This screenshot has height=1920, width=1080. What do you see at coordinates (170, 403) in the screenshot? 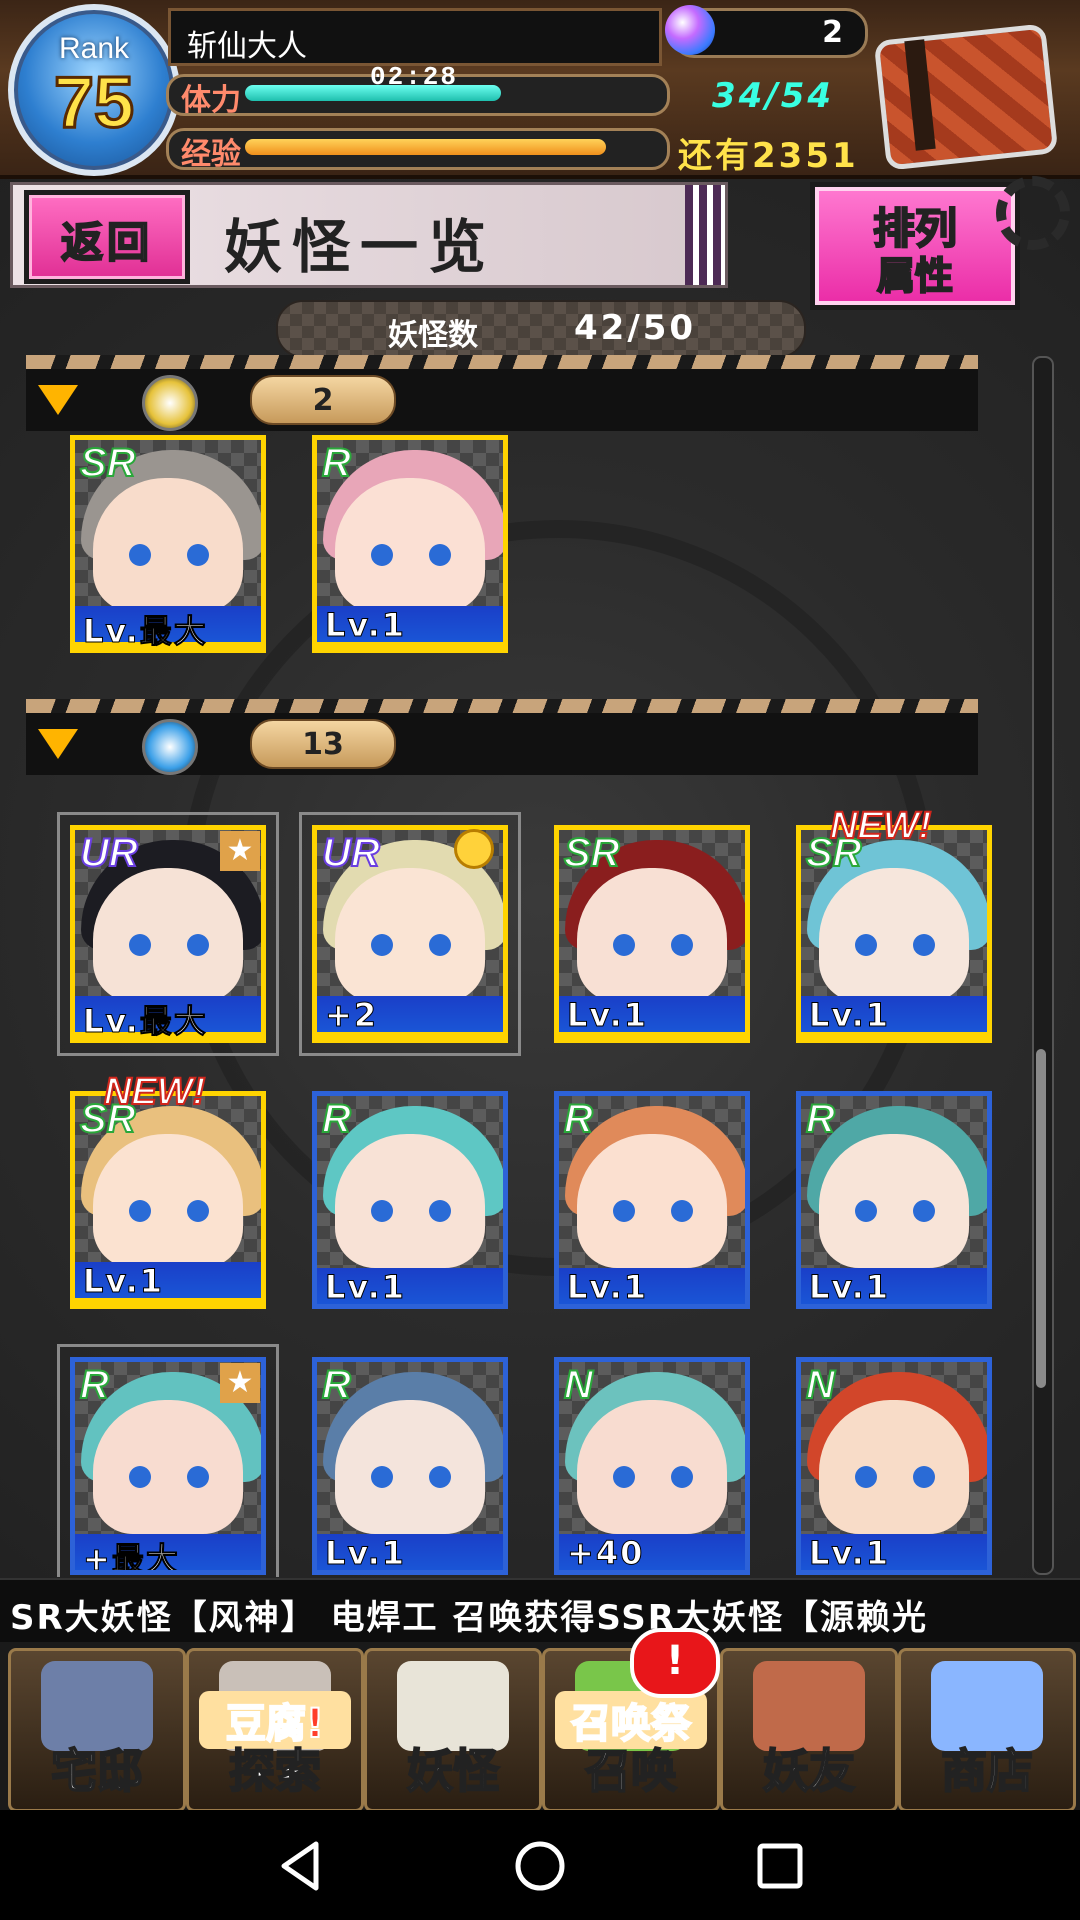
I see `gold-element-icon` at bounding box center [170, 403].